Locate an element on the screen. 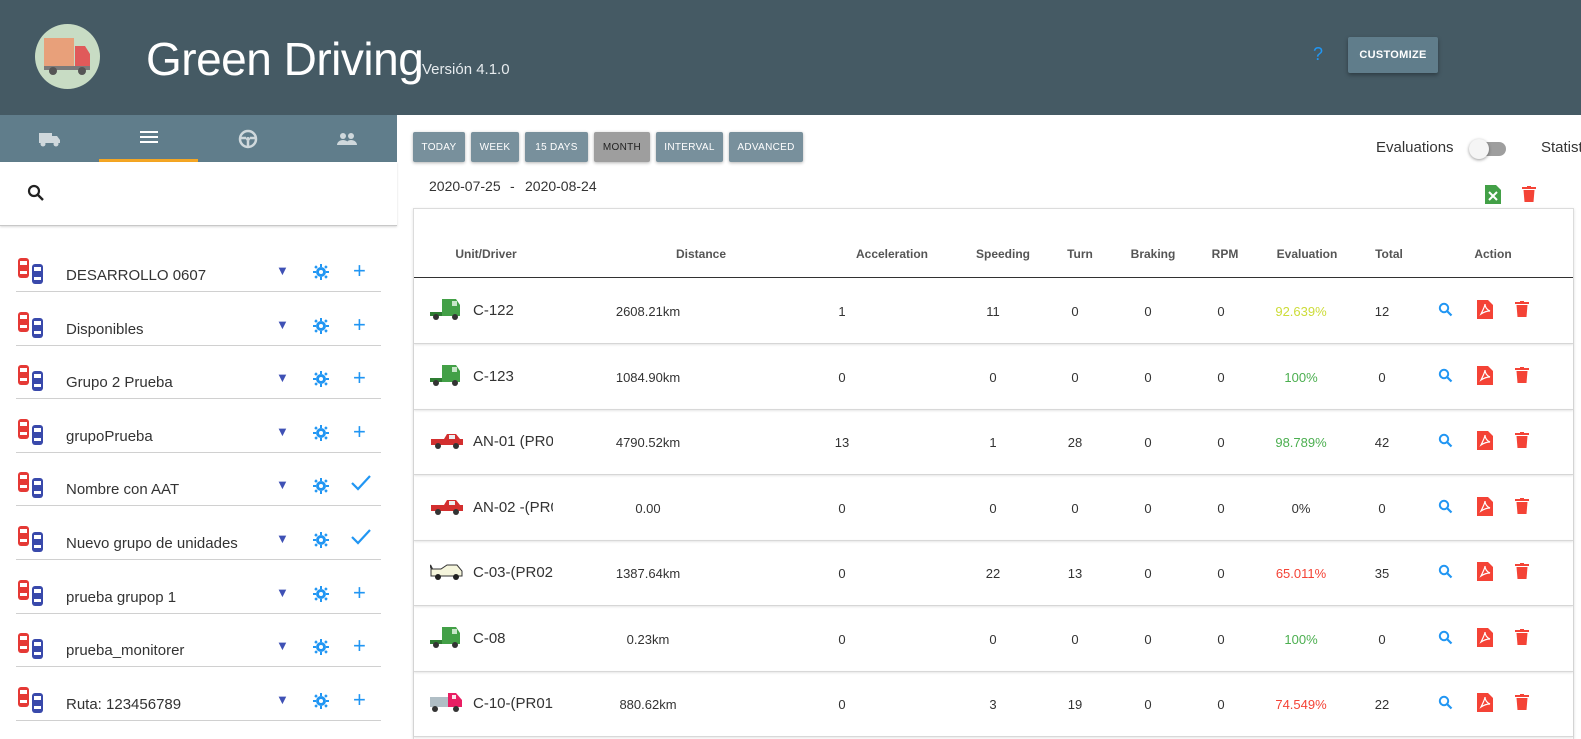 This screenshot has height=739, width=1581. date-to: 2020-08-24 is located at coordinates (561, 186).